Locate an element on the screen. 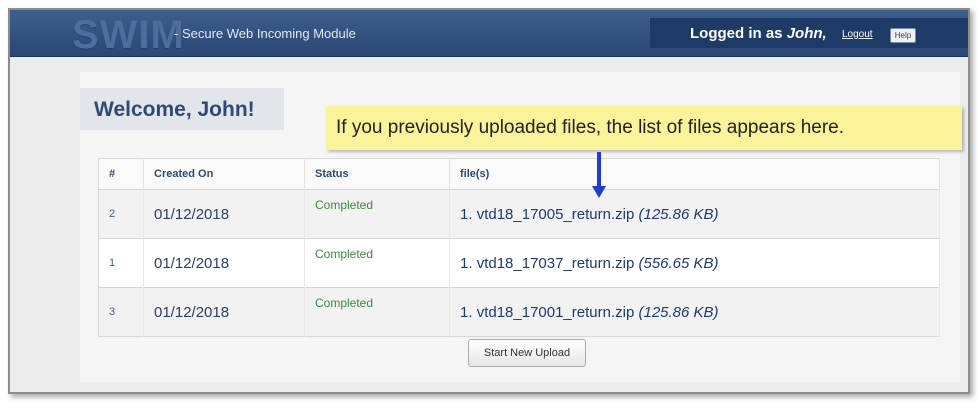 Image resolution: width=980 pixels, height=408 pixels. arrow-shaft is located at coordinates (599, 170).